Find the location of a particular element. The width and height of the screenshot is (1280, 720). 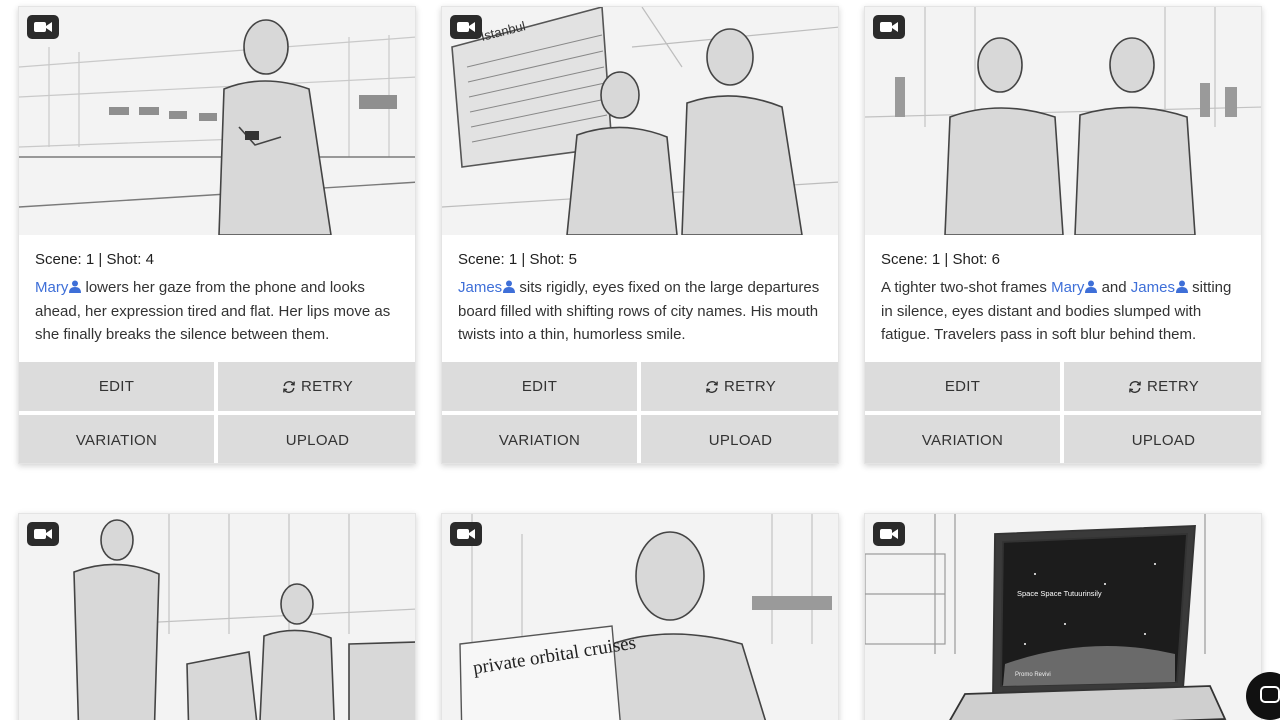

shot-card: Space Space Tutuurinsily Promo Revivi is located at coordinates (1063, 616).